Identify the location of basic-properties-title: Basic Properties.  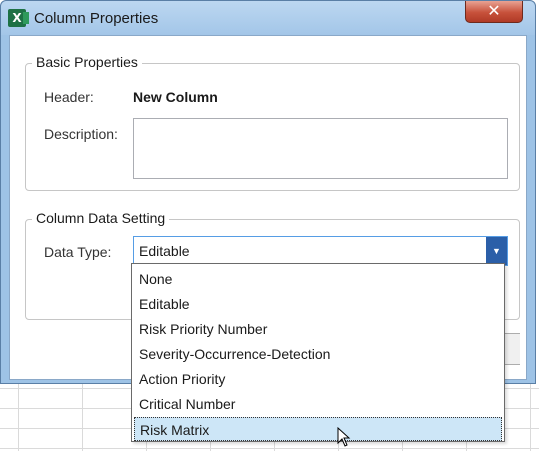
(87, 62).